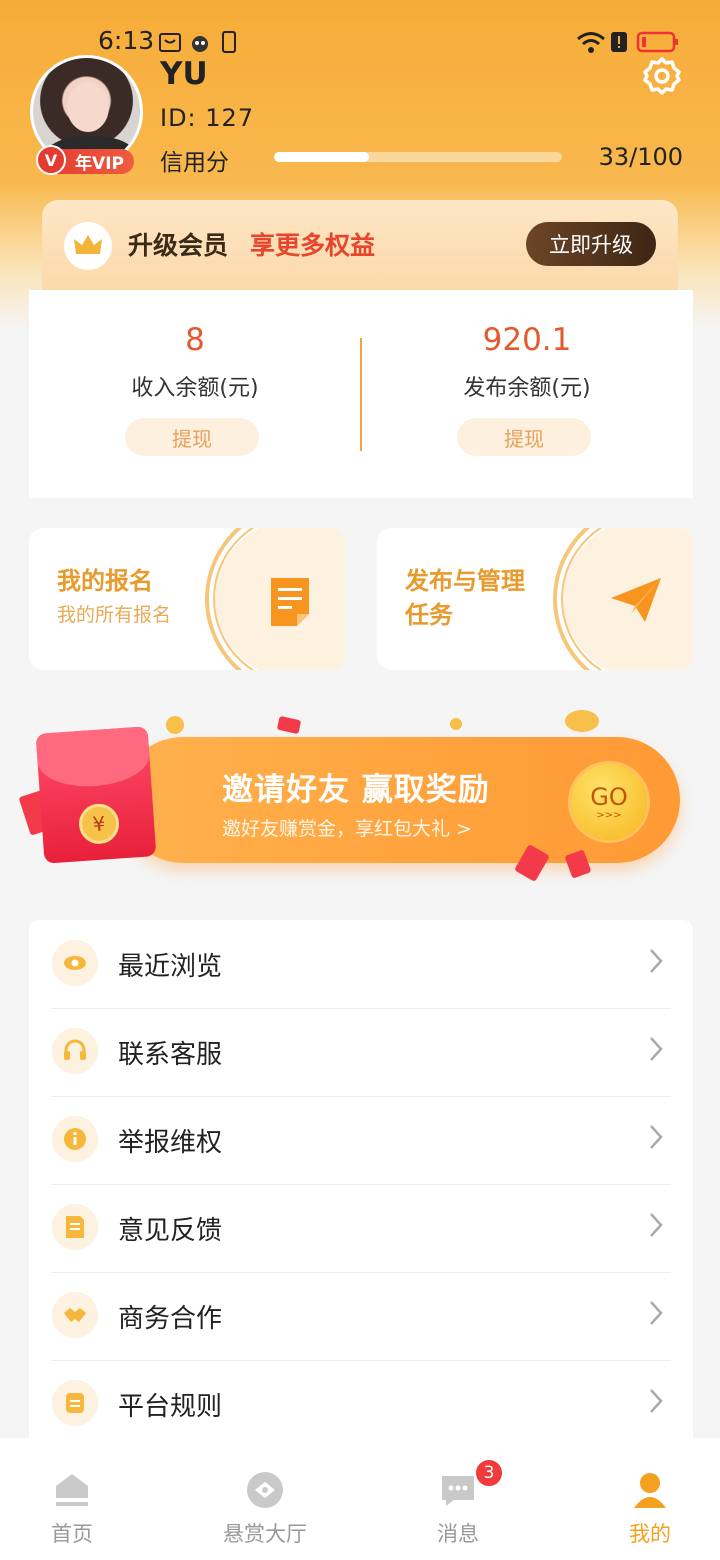  I want to click on publish-balance: 920.1 发布余额(元) 提现, so click(527, 394).